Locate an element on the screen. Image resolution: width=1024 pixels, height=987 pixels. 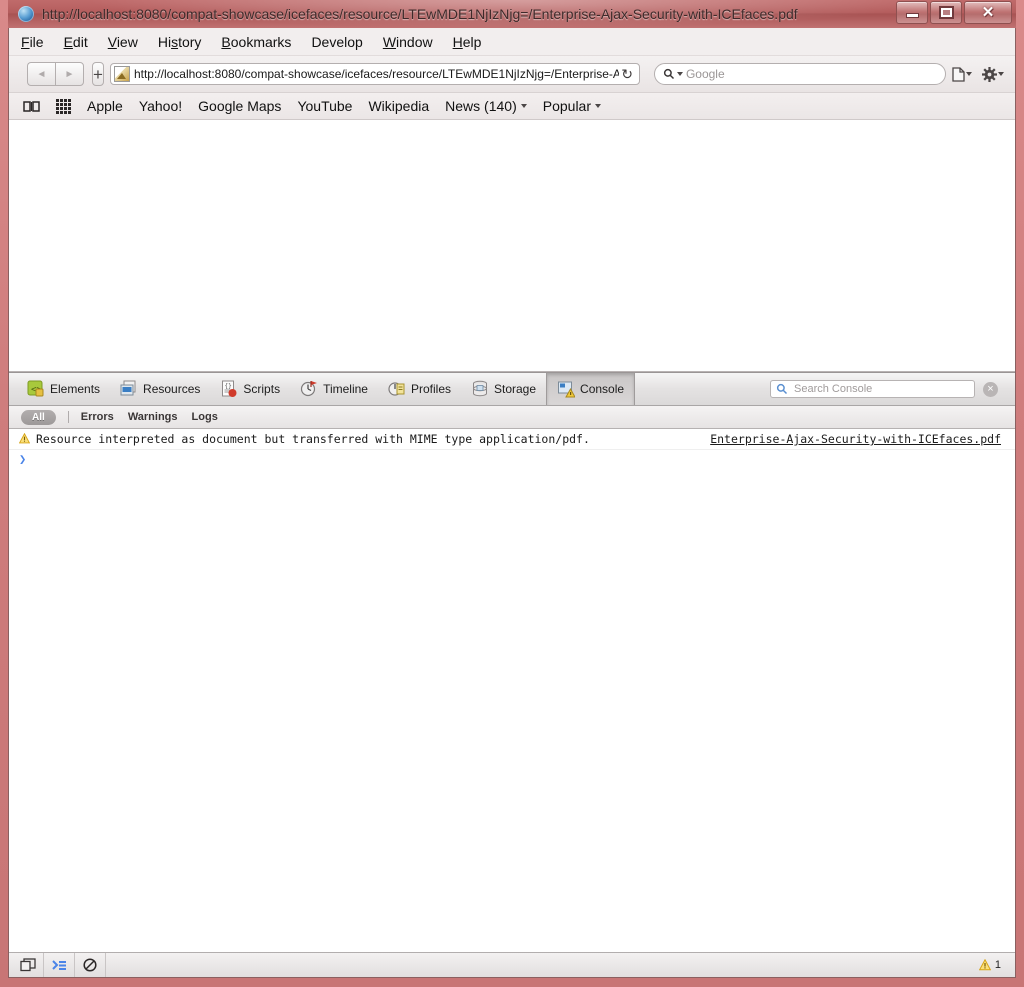
filter-errors: Errors is located at coordinates (104, 417).